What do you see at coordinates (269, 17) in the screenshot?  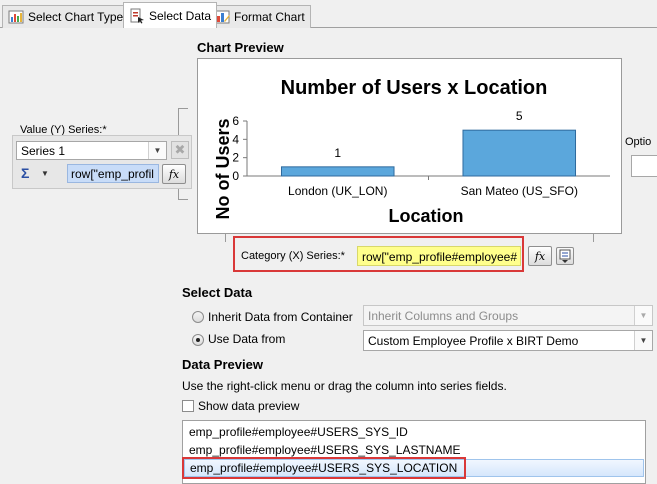 I see `tab-label: Format Chart` at bounding box center [269, 17].